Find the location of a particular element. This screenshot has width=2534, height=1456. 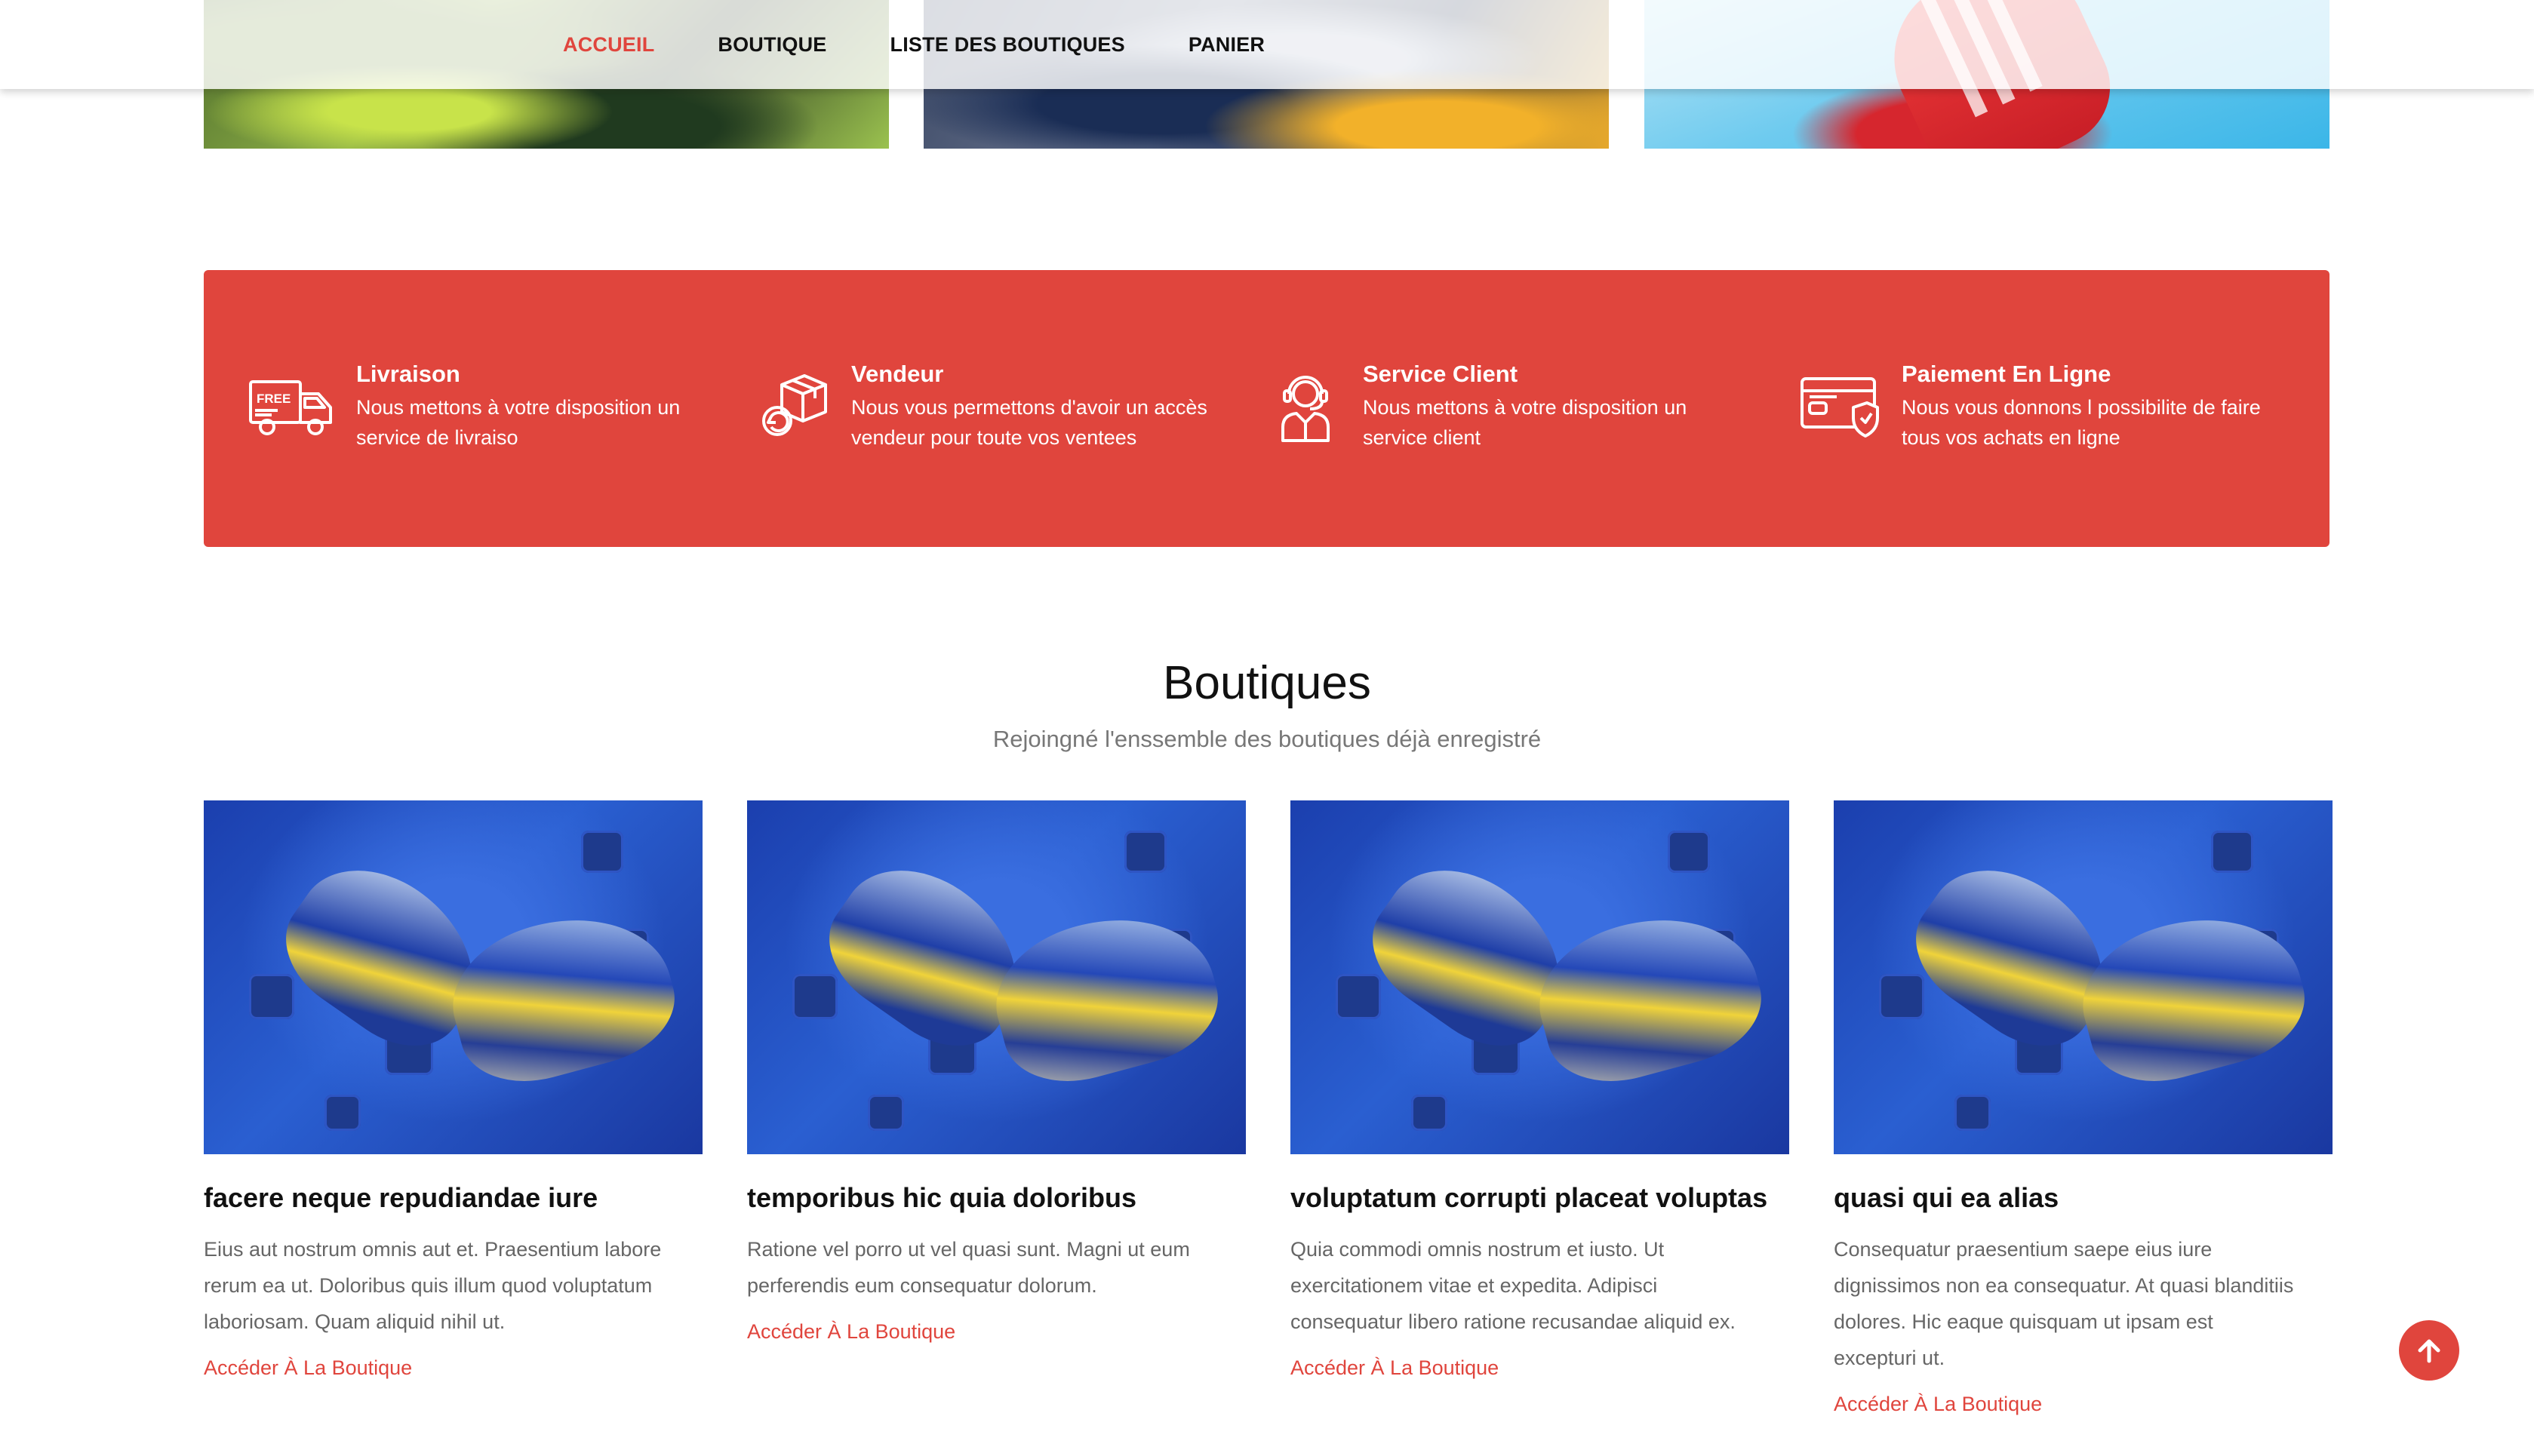

shop-name: facere neque repudiandae iure is located at coordinates (454, 1198).